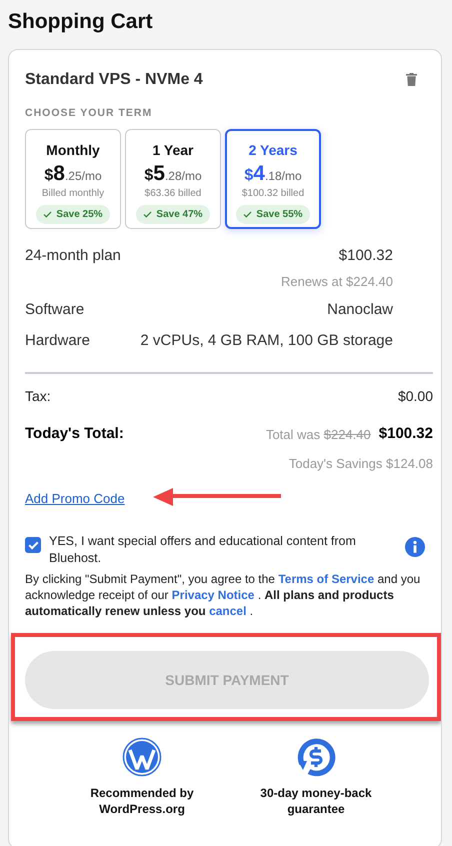 This screenshot has width=452, height=846. I want to click on price-text: $4.18/mo, so click(273, 173).